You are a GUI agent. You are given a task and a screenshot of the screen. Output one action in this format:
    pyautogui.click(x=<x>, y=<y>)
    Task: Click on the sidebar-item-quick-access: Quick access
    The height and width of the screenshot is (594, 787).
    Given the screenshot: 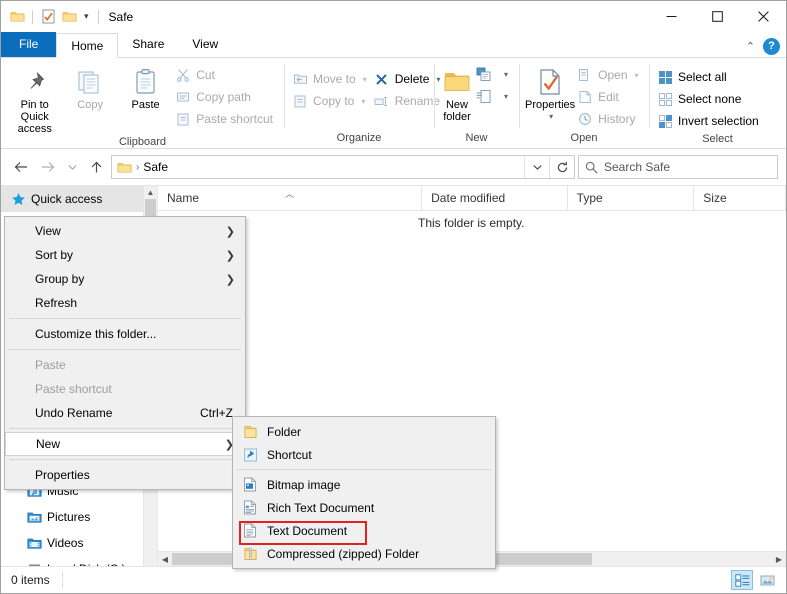 What is the action you would take?
    pyautogui.click(x=79, y=199)
    